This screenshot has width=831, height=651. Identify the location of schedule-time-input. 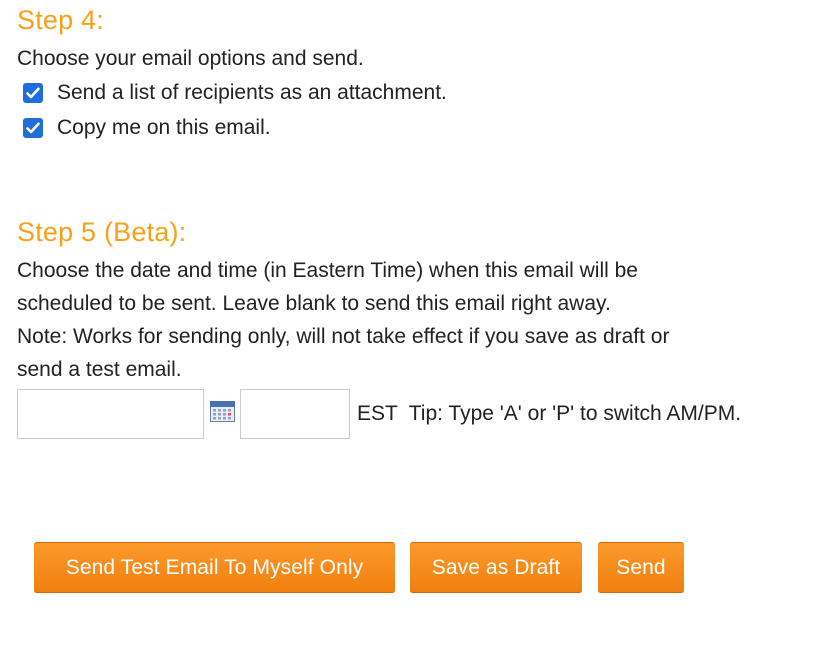
(295, 414).